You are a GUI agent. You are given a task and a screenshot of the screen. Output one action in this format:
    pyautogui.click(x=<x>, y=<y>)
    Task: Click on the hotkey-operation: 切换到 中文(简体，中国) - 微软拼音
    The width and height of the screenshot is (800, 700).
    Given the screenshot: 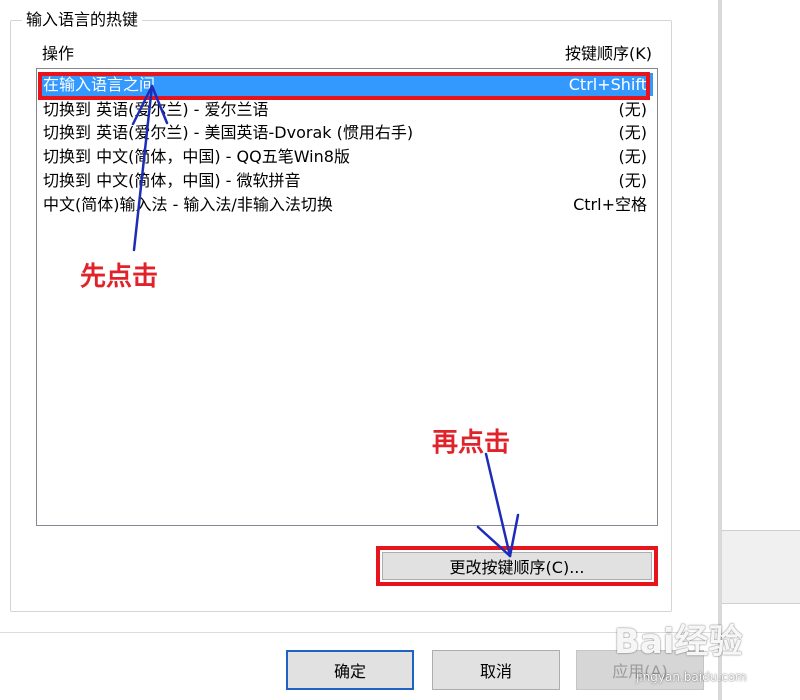 What is the action you would take?
    pyautogui.click(x=172, y=180)
    